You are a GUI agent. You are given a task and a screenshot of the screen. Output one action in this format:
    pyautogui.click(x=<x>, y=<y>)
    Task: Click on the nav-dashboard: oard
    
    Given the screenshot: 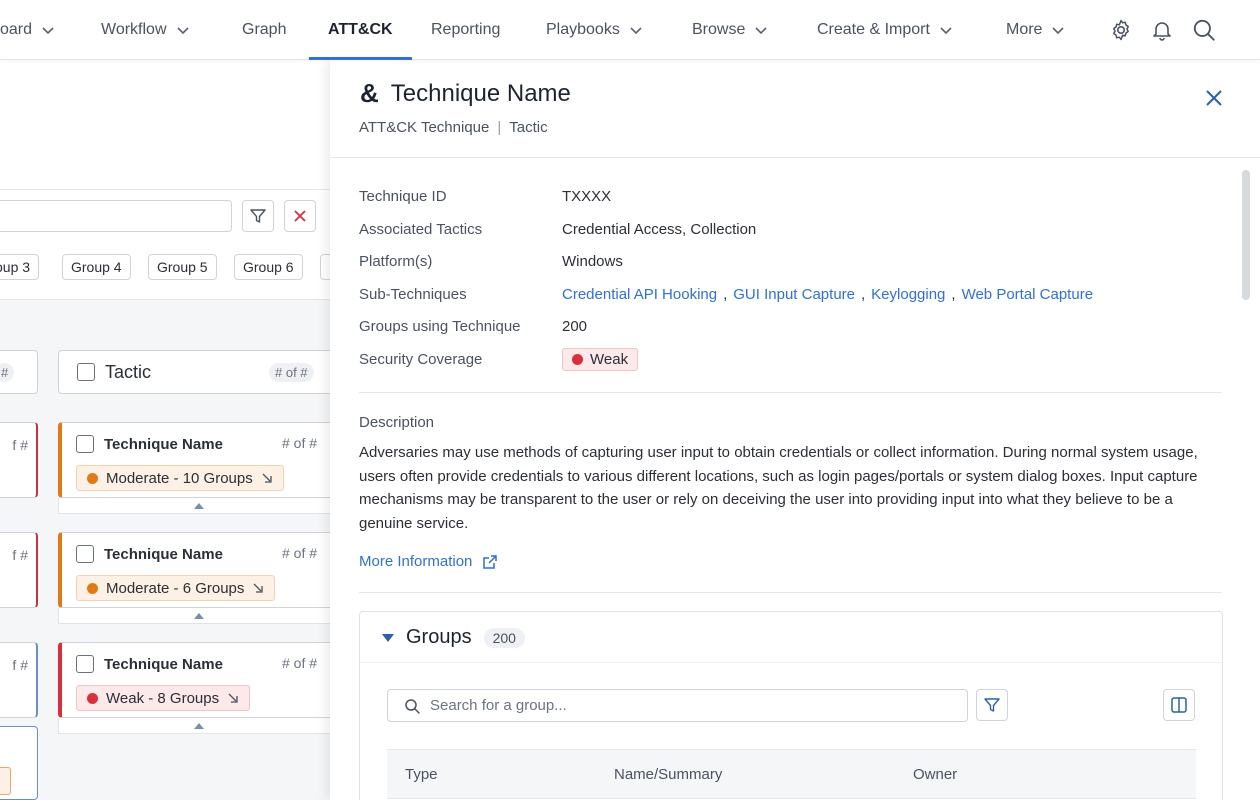 What is the action you would take?
    pyautogui.click(x=28, y=30)
    